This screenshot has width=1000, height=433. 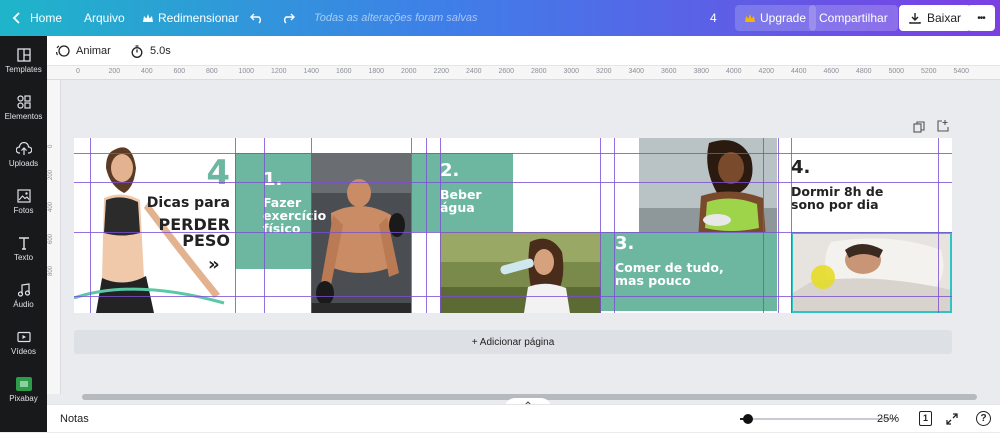 What do you see at coordinates (147, 71) in the screenshot?
I see `ruler-tick-label: 400` at bounding box center [147, 71].